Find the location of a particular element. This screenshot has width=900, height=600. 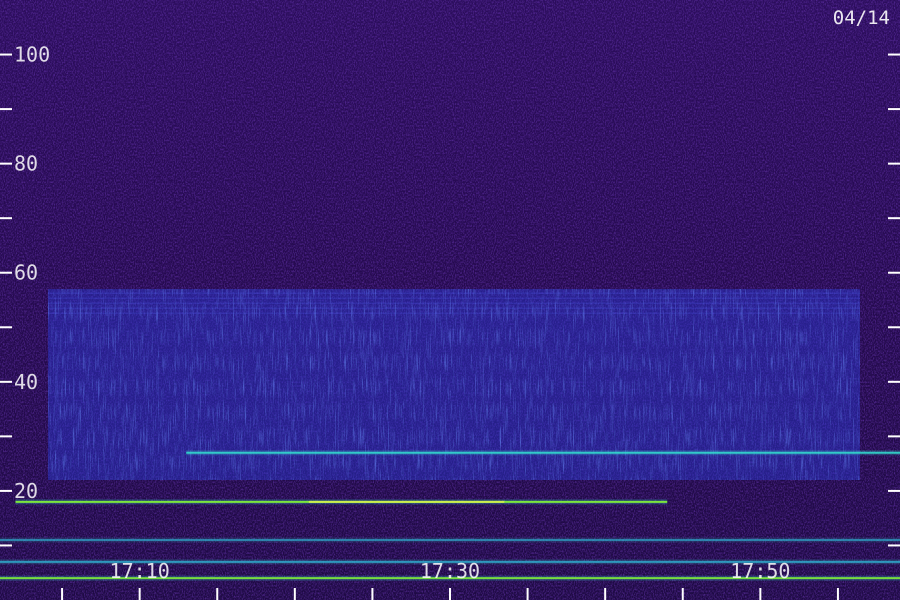

y-tick-label-0: 20 is located at coordinates (26, 491).